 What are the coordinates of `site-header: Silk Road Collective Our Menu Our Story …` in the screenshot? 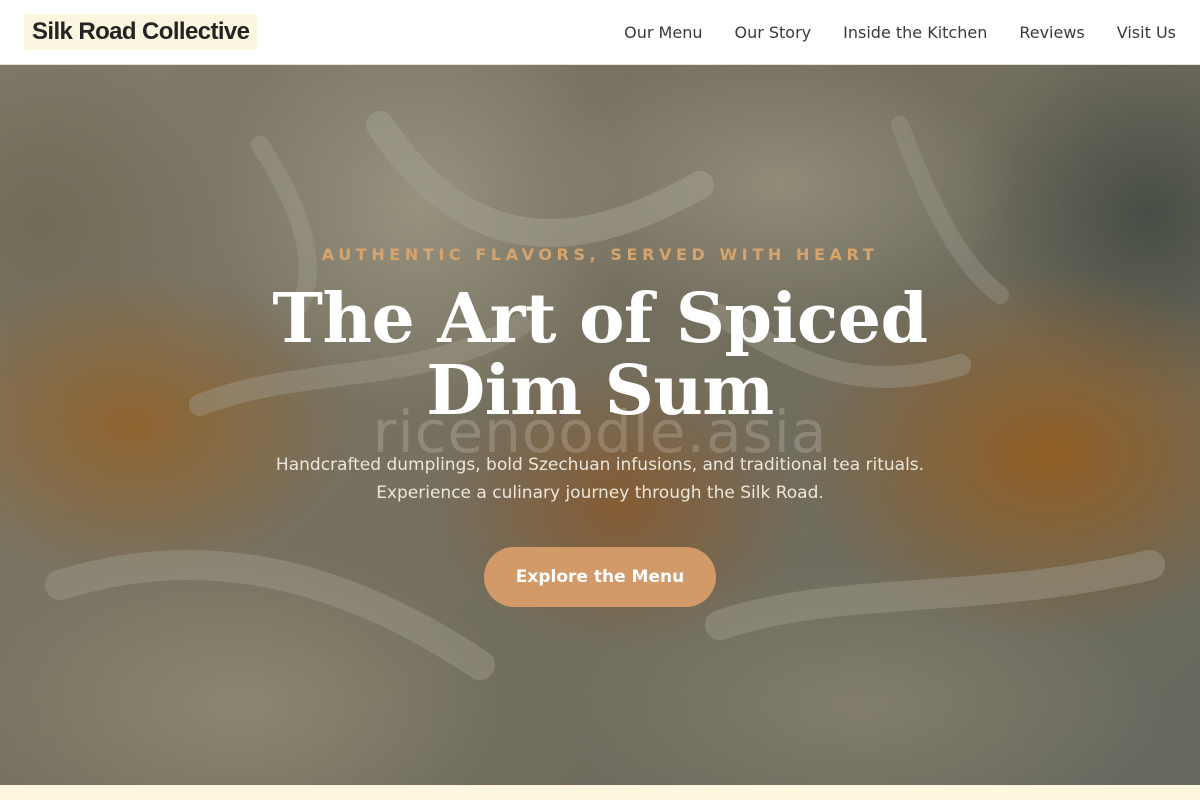 It's located at (600, 32).